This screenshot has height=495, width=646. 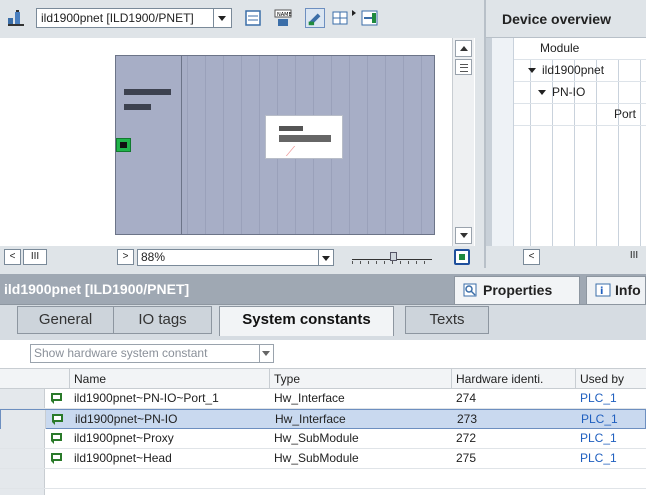 What do you see at coordinates (171, 419) in the screenshot?
I see `cell-name: ild1900pnet~PN-IO` at bounding box center [171, 419].